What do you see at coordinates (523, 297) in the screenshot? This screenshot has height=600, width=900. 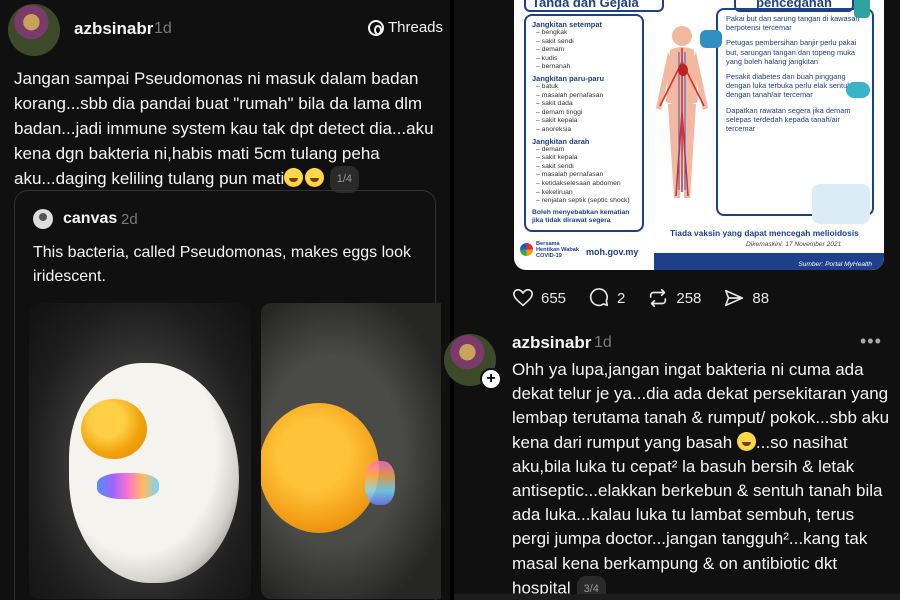 I see `heart-icon` at bounding box center [523, 297].